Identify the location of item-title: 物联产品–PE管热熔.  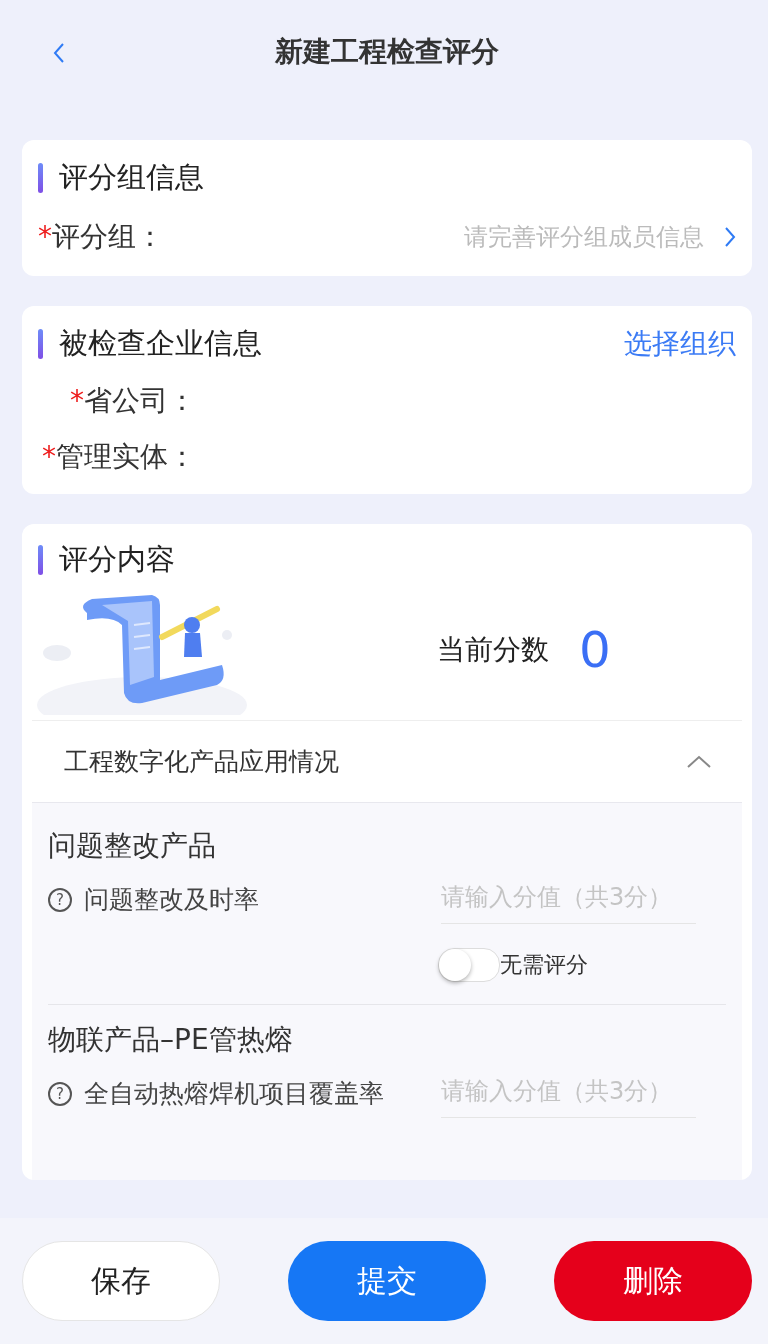
(171, 1040).